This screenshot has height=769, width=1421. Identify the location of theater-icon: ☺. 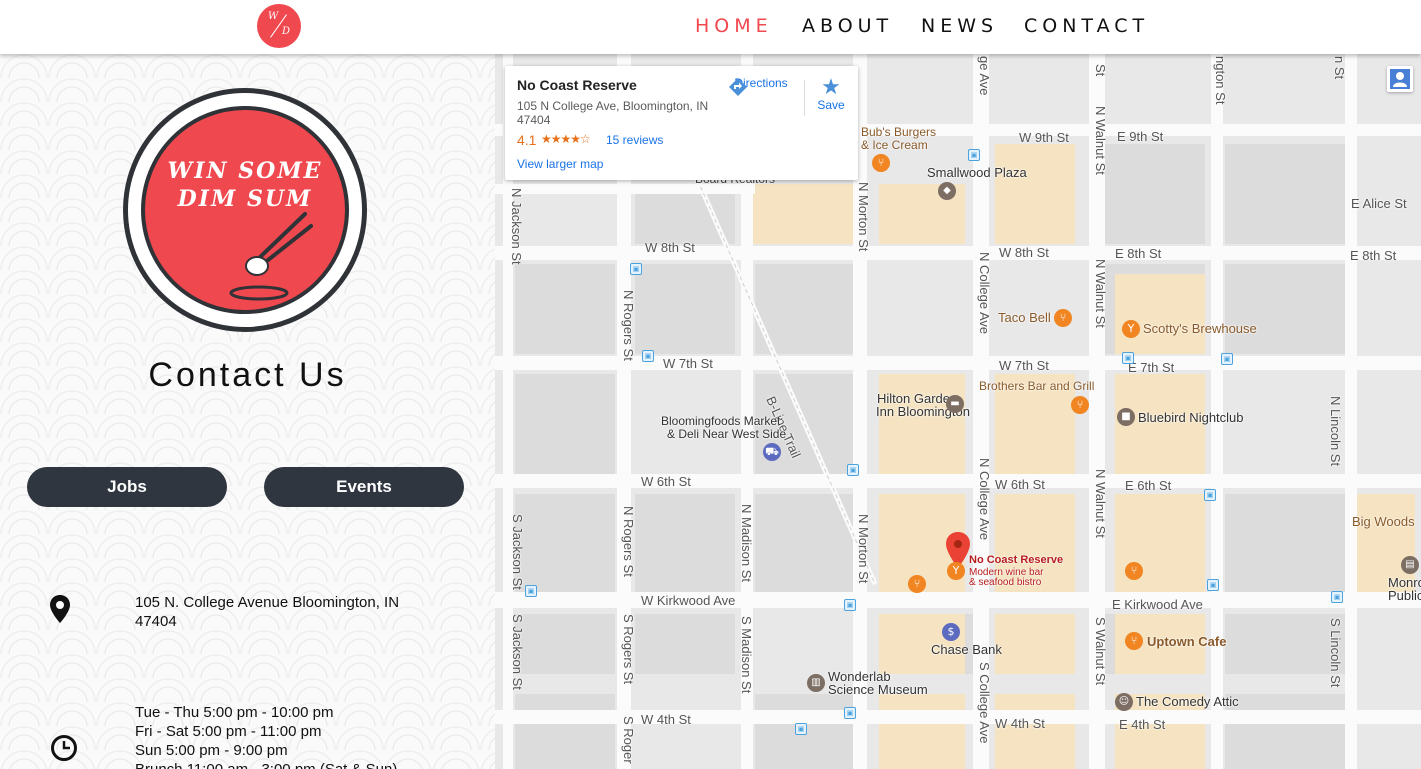
(1124, 702).